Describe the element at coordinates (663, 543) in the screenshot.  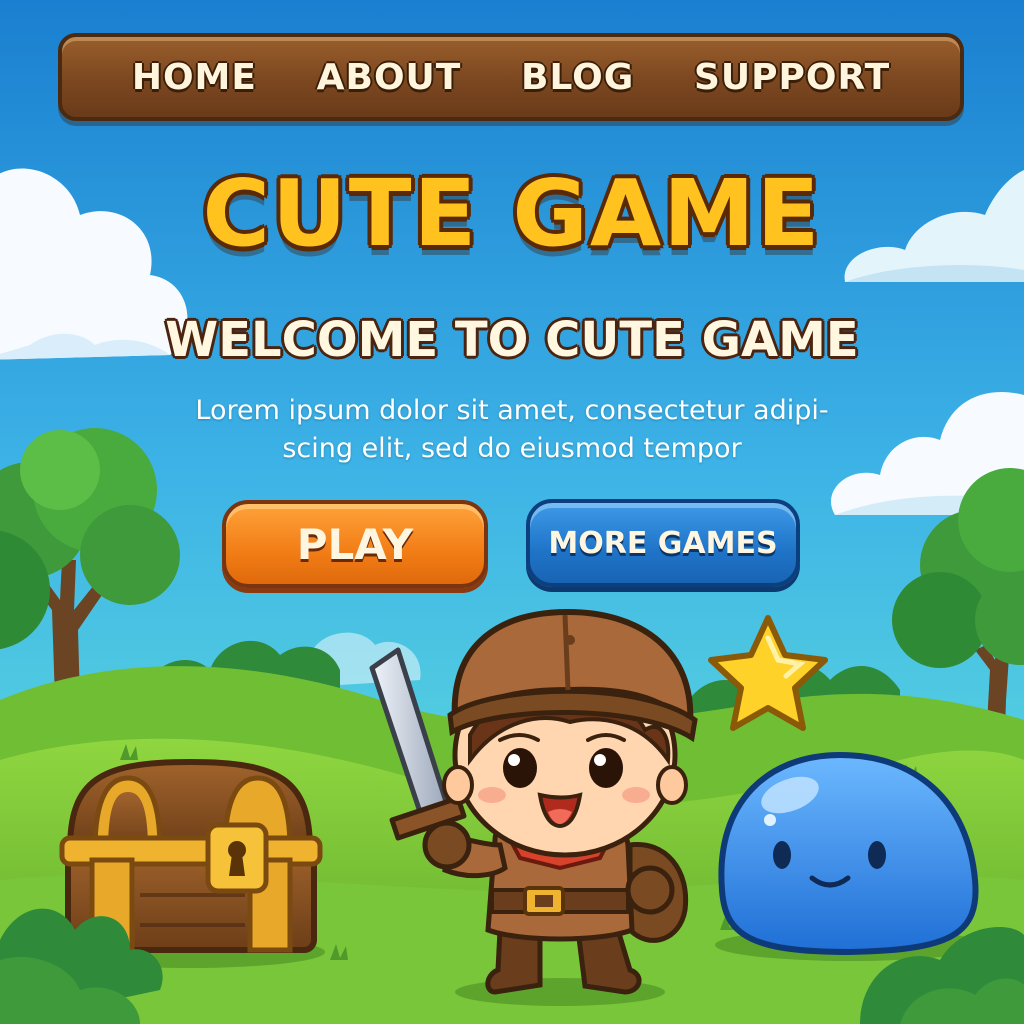
I see `more-games-button: MORE GAMES` at that location.